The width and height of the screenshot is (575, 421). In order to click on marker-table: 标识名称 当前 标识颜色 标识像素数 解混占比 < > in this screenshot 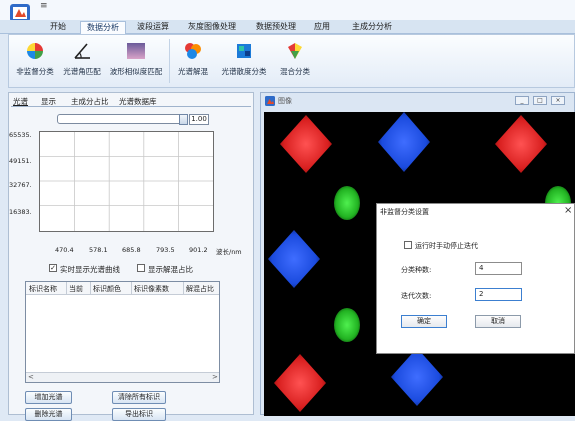, I will do `click(122, 332)`.